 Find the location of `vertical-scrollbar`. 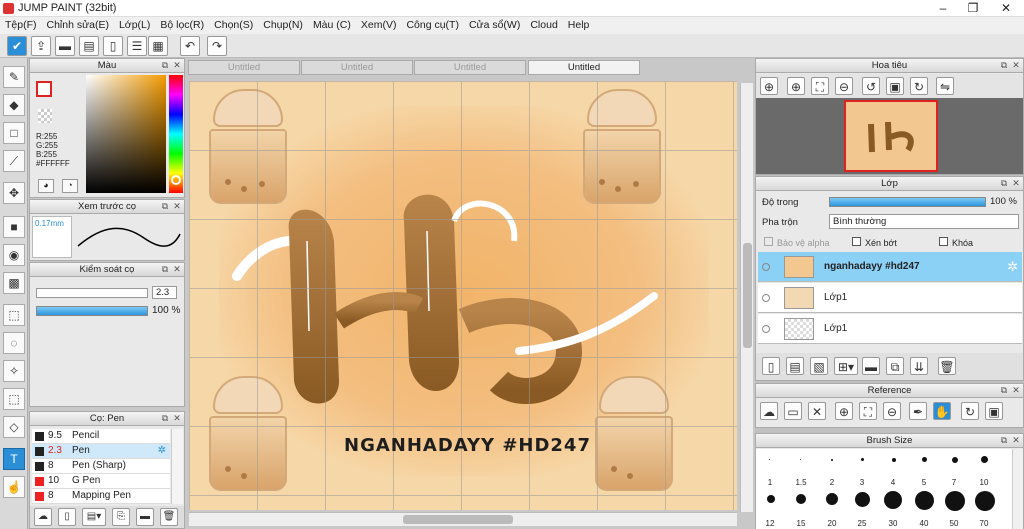

vertical-scrollbar is located at coordinates (746, 297).